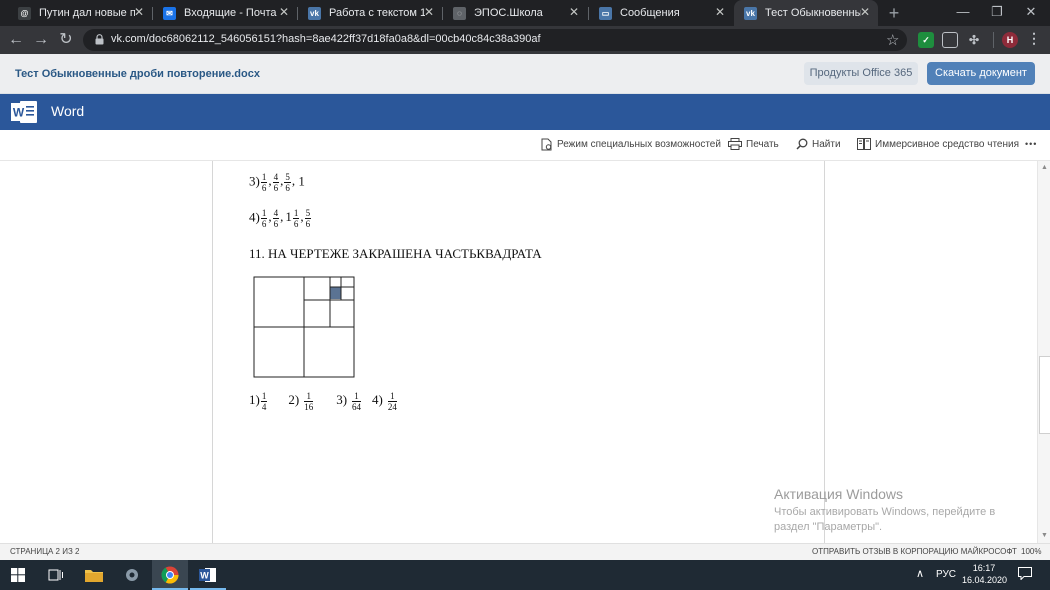 The height and width of the screenshot is (590, 1050). Describe the element at coordinates (806, 13) in the screenshot. I see `browser-tab: vk Тест Обыкновенные д✕` at that location.